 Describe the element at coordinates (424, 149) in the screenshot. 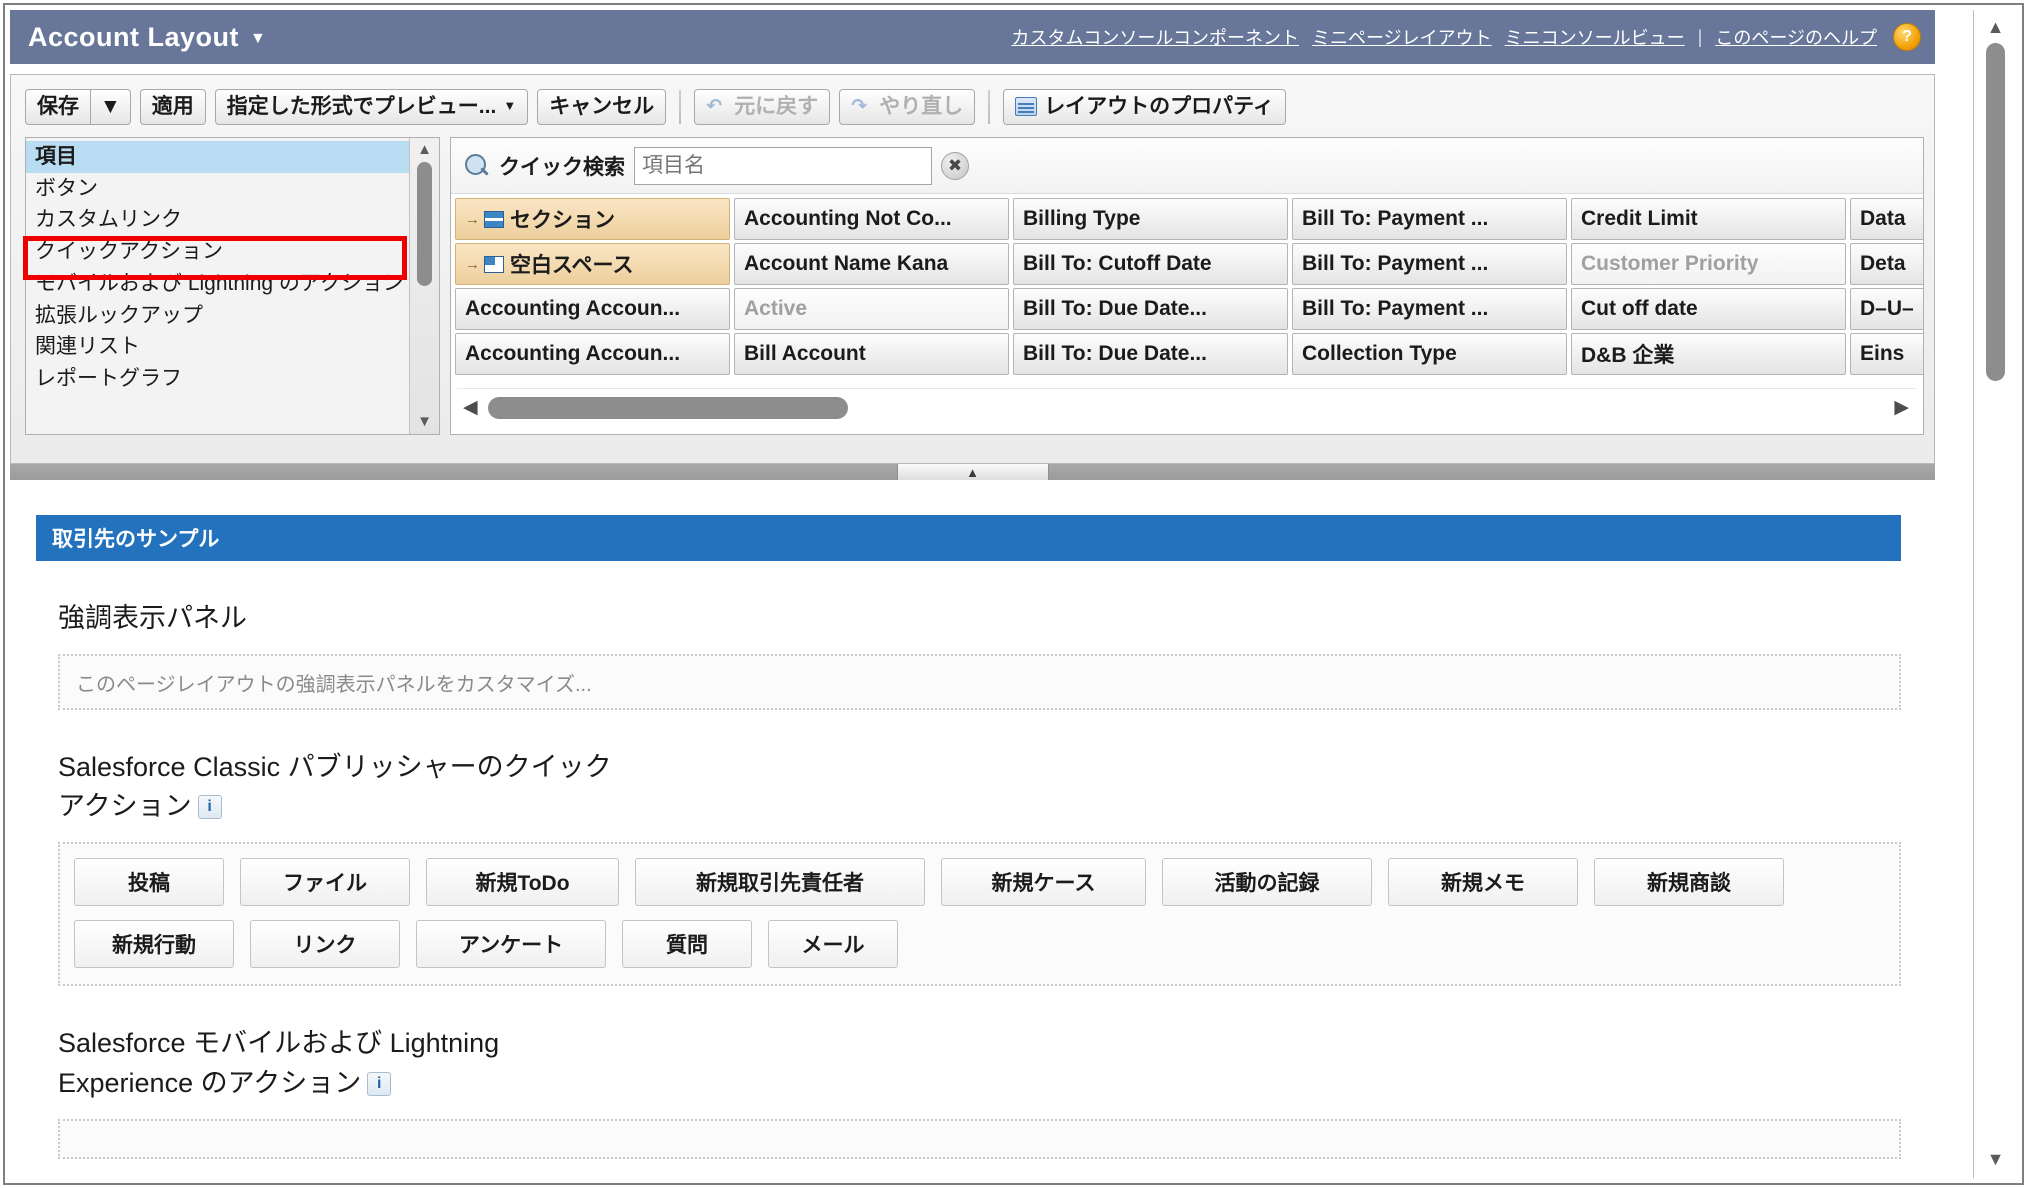

I see `sidebar-scroll-up-icon: ▲` at that location.